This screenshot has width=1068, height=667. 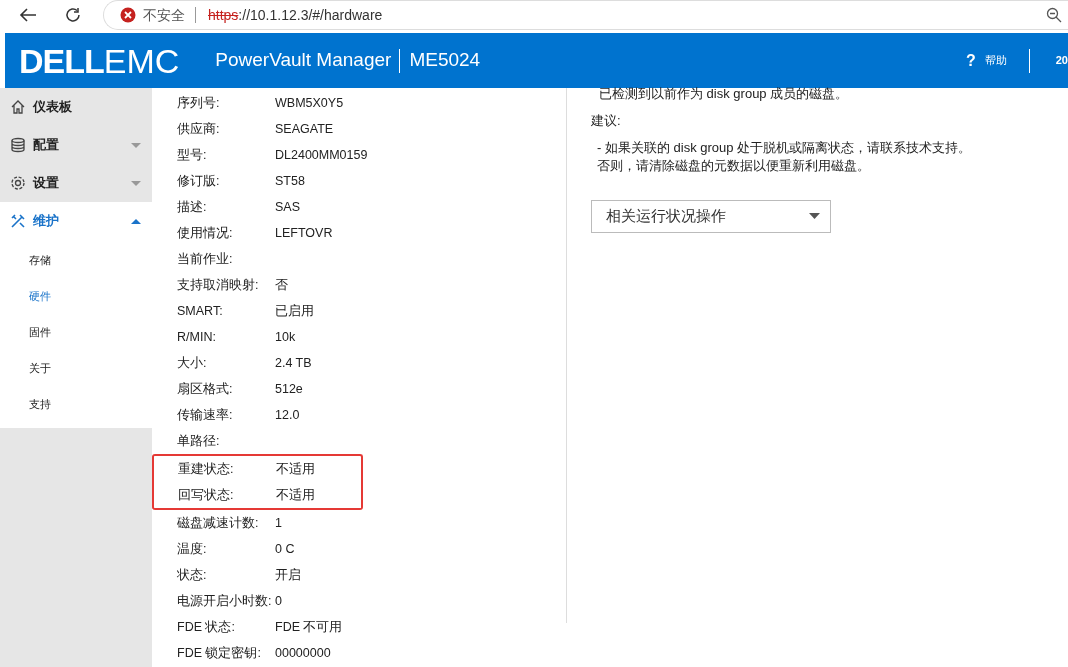 What do you see at coordinates (218, 285) in the screenshot?
I see `field-label: 支持取消映射:` at bounding box center [218, 285].